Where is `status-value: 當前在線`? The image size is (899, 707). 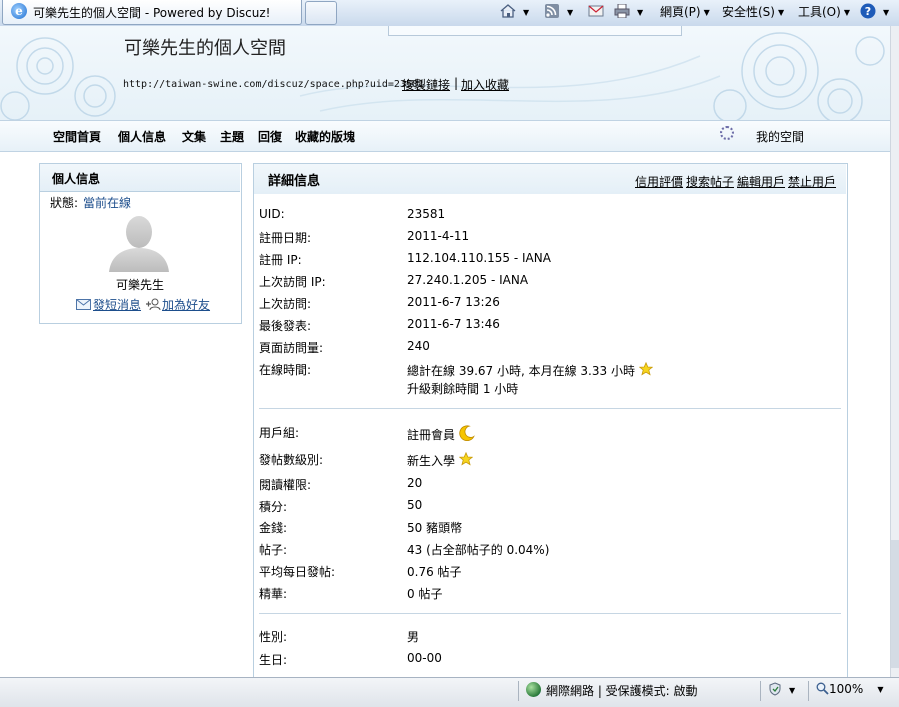 status-value: 當前在線 is located at coordinates (107, 203).